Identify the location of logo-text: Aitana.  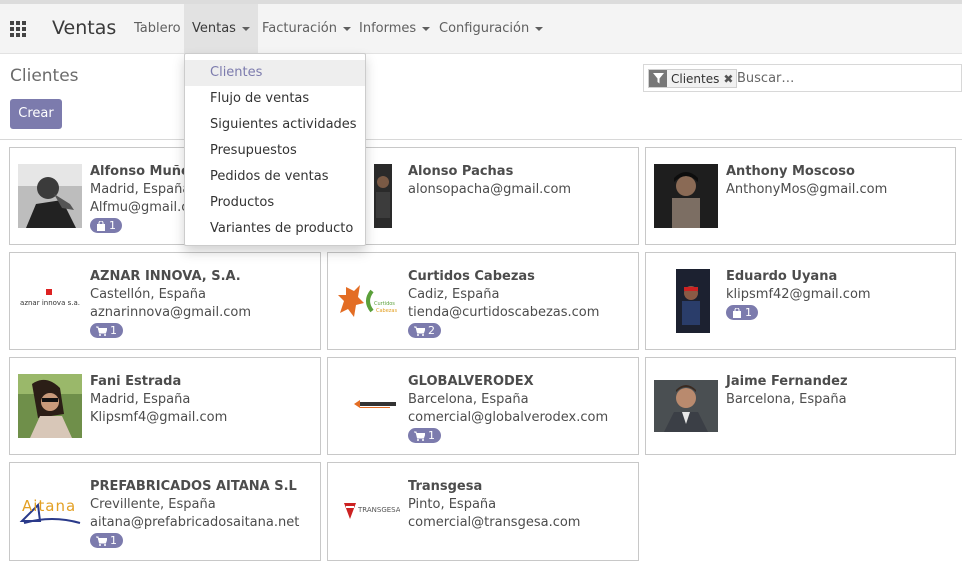
(49, 506).